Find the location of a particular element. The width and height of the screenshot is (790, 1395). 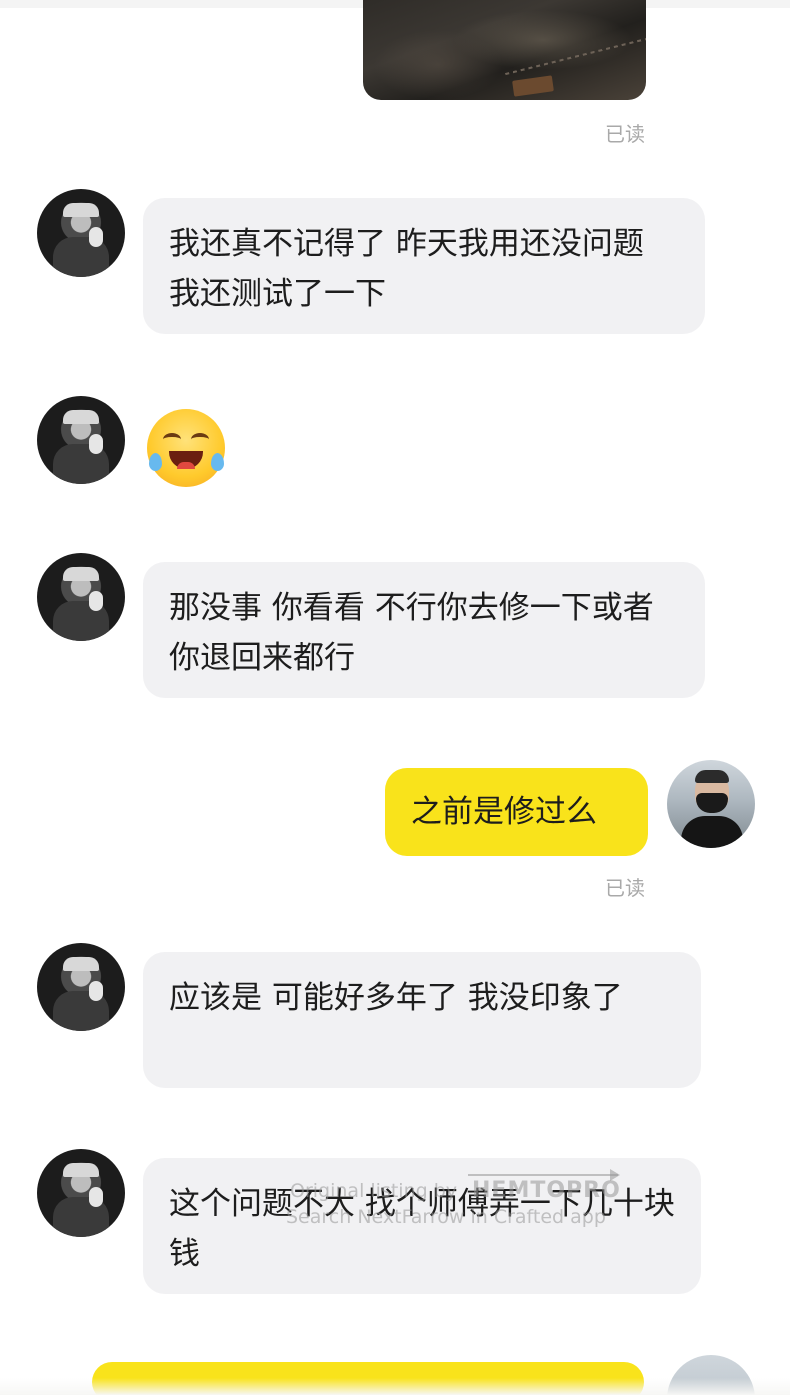

emoji-mouth is located at coordinates (186, 460).